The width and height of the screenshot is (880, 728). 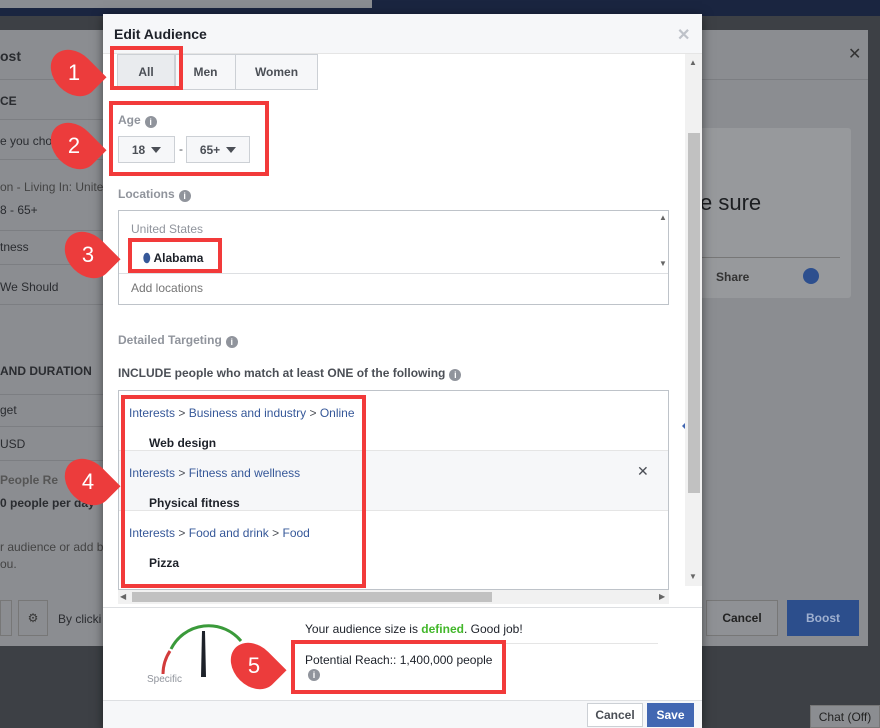 What do you see at coordinates (33, 618) in the screenshot?
I see `gear-icon: ⚙` at bounding box center [33, 618].